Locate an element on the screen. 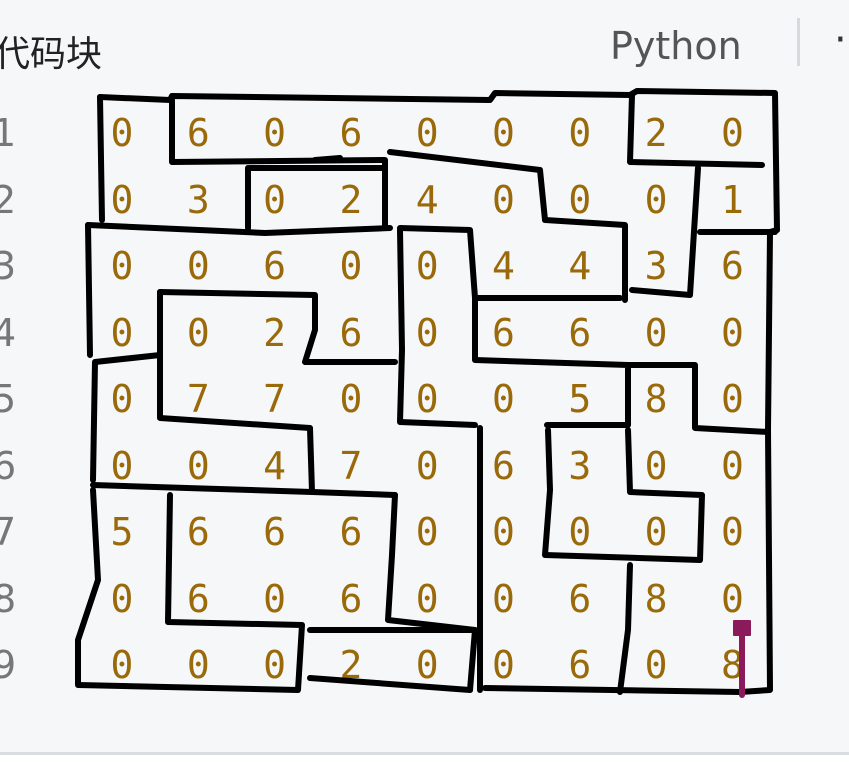 The height and width of the screenshot is (767, 849). page-background is located at coordinates (424, 761).